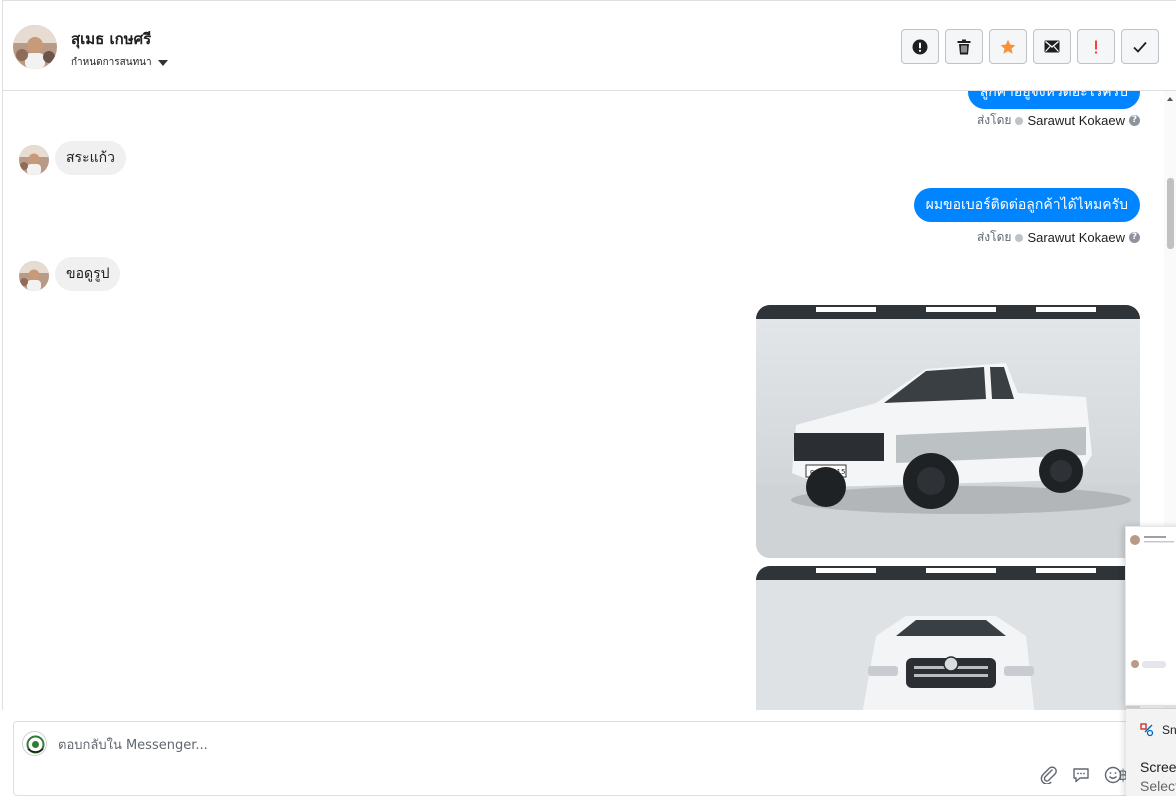  I want to click on follow-up-button, so click(1096, 46).